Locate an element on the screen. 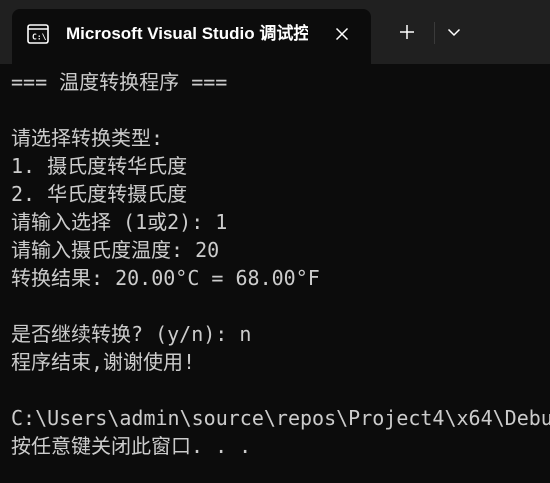 This screenshot has width=550, height=483. title-bar: C:\ Microsoft Visual Studio 调试控制台 is located at coordinates (275, 32).